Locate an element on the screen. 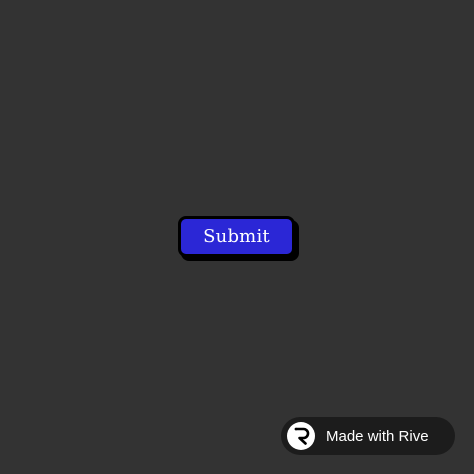 The height and width of the screenshot is (474, 474). badge-label: Made with Rive is located at coordinates (377, 436).